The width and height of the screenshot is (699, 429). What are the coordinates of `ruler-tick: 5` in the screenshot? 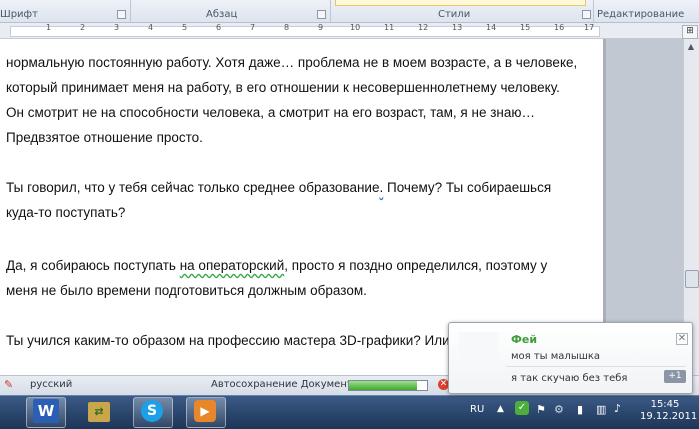 It's located at (185, 27).